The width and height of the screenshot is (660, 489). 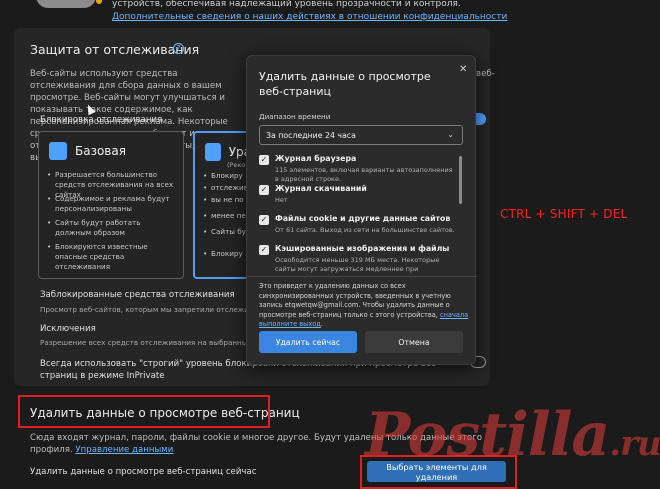 I want to click on basic-bullet: Сайты будут работать должным образом, so click(x=112, y=228).